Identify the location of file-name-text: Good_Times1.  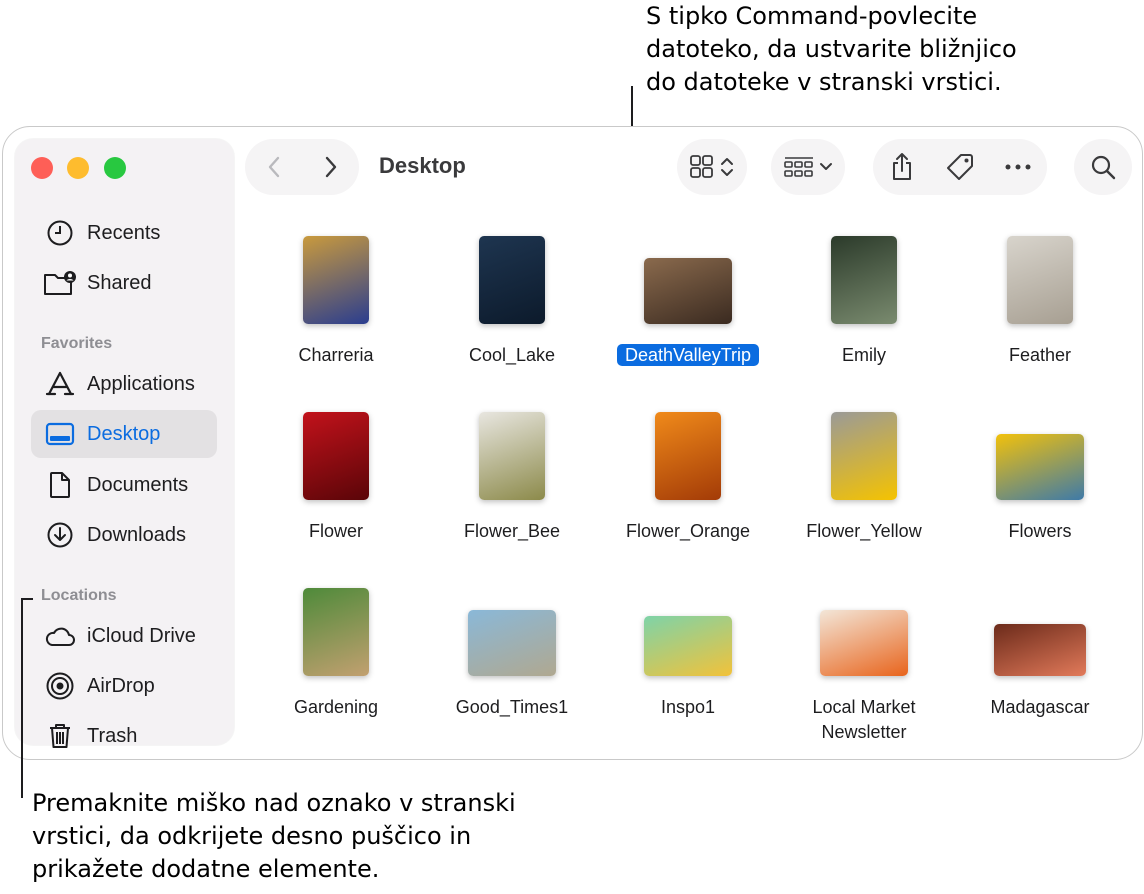
(512, 707).